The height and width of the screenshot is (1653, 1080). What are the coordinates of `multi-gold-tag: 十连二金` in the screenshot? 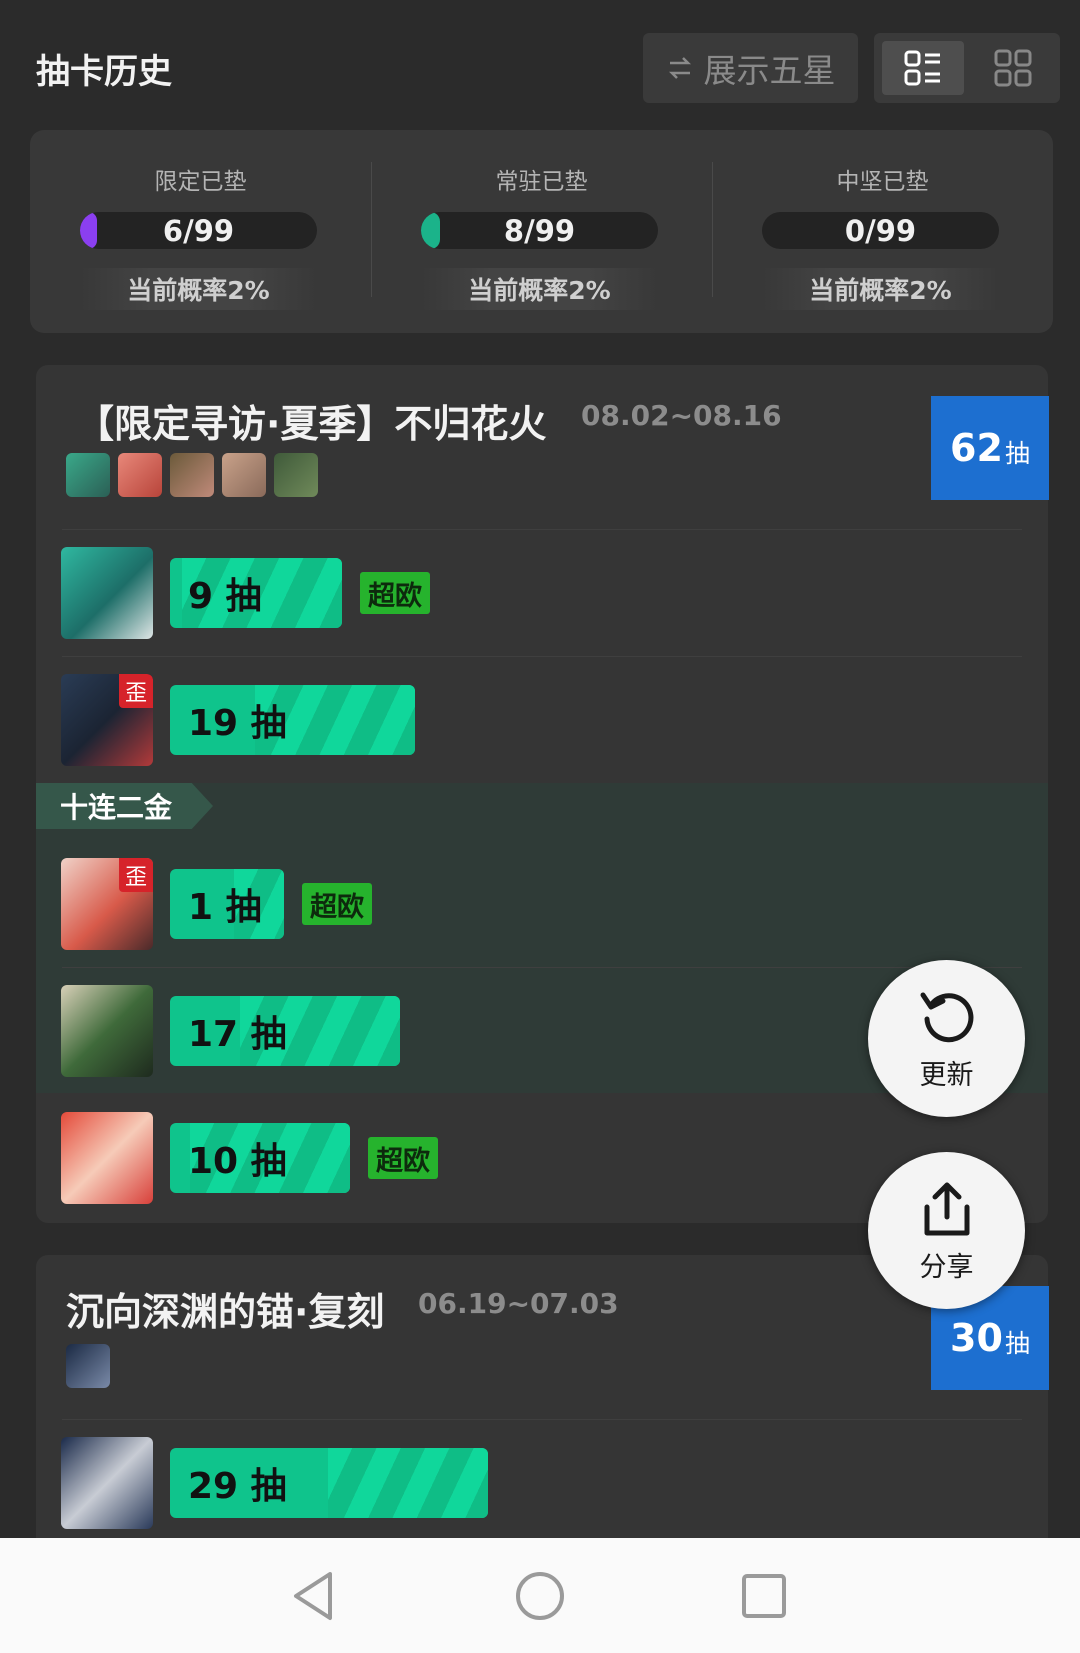 It's located at (124, 806).